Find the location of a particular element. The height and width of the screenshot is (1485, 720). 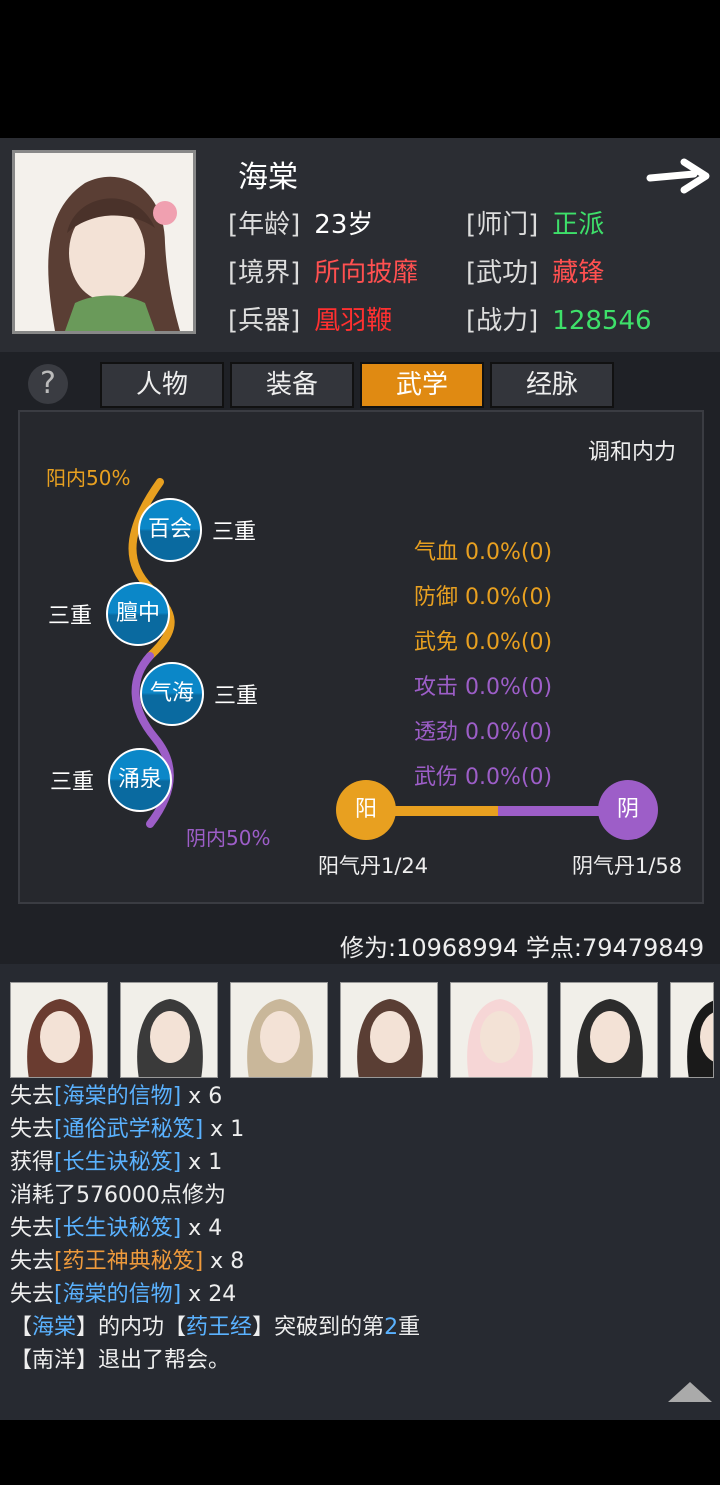

log-line: 消耗了576000点修为 is located at coordinates (118, 1193).